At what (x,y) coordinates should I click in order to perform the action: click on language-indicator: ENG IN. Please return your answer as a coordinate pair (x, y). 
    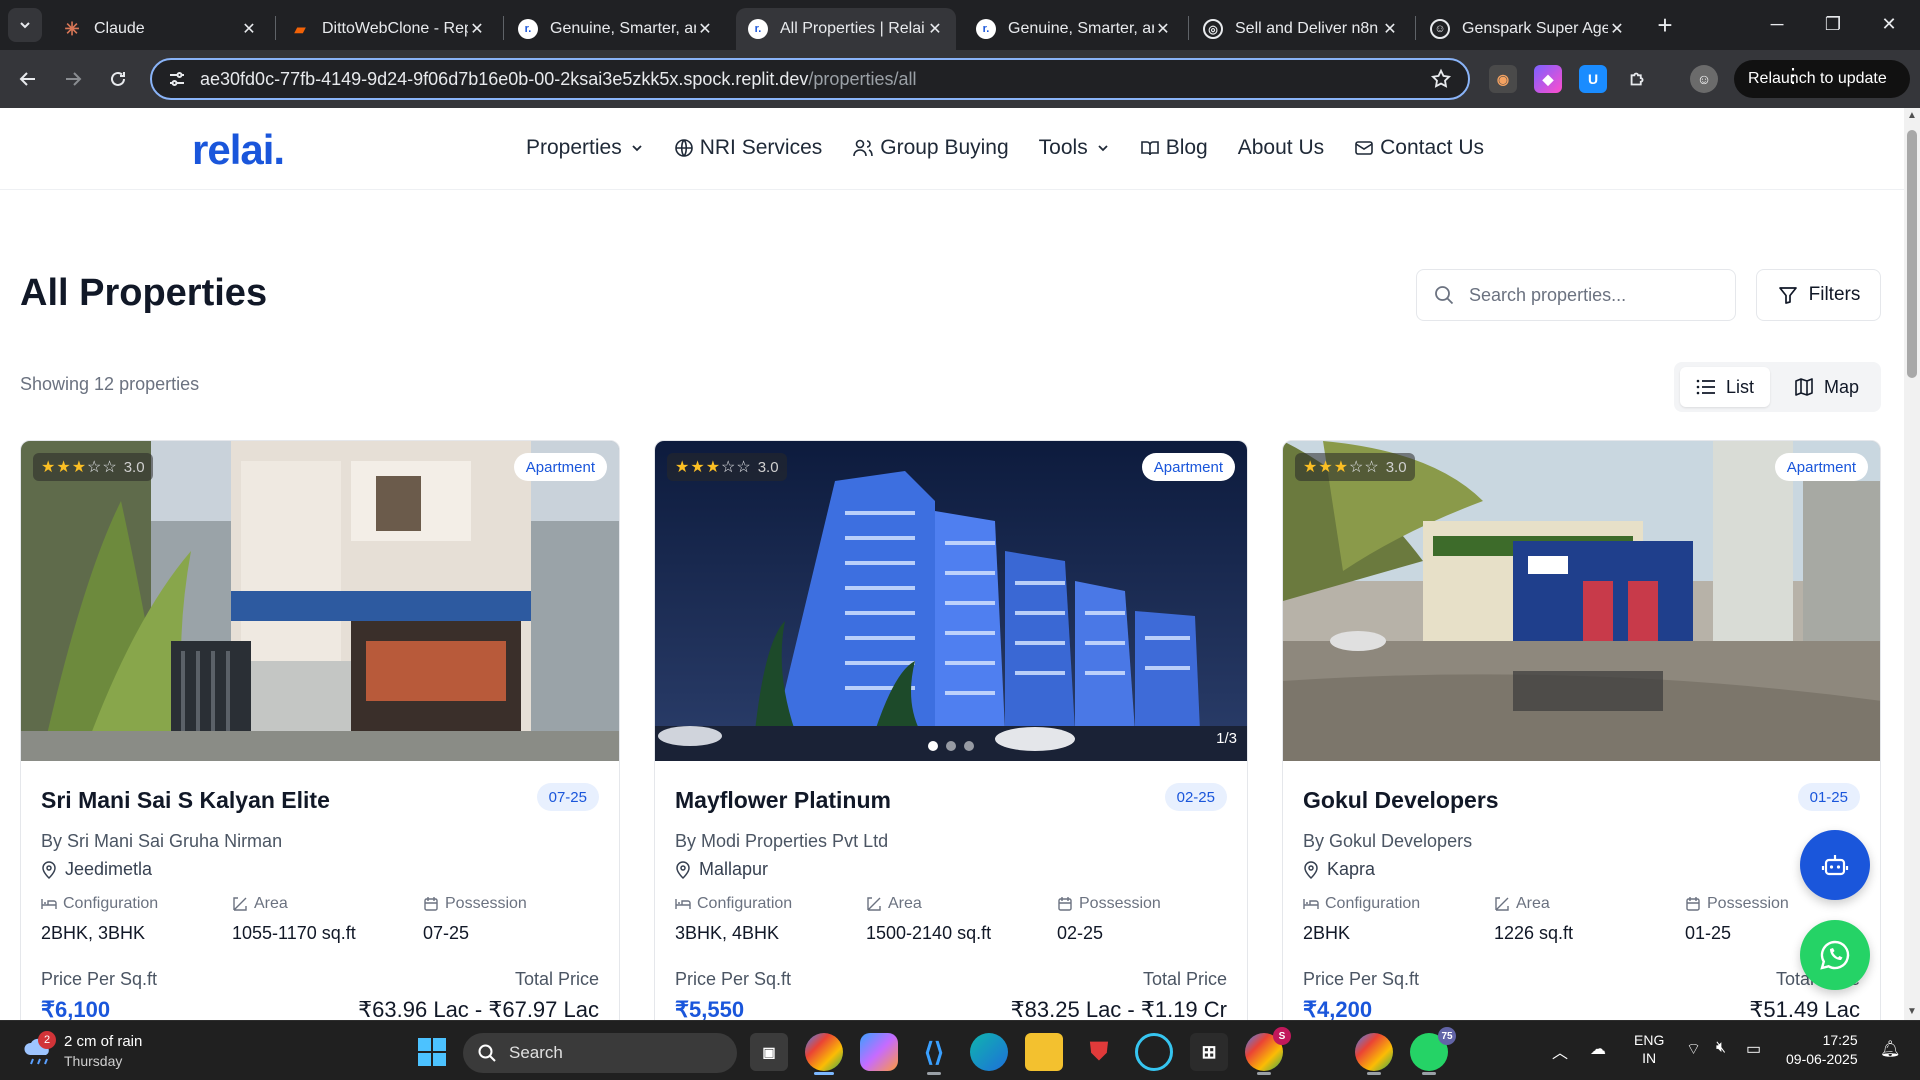
    Looking at the image, I should click on (1649, 1049).